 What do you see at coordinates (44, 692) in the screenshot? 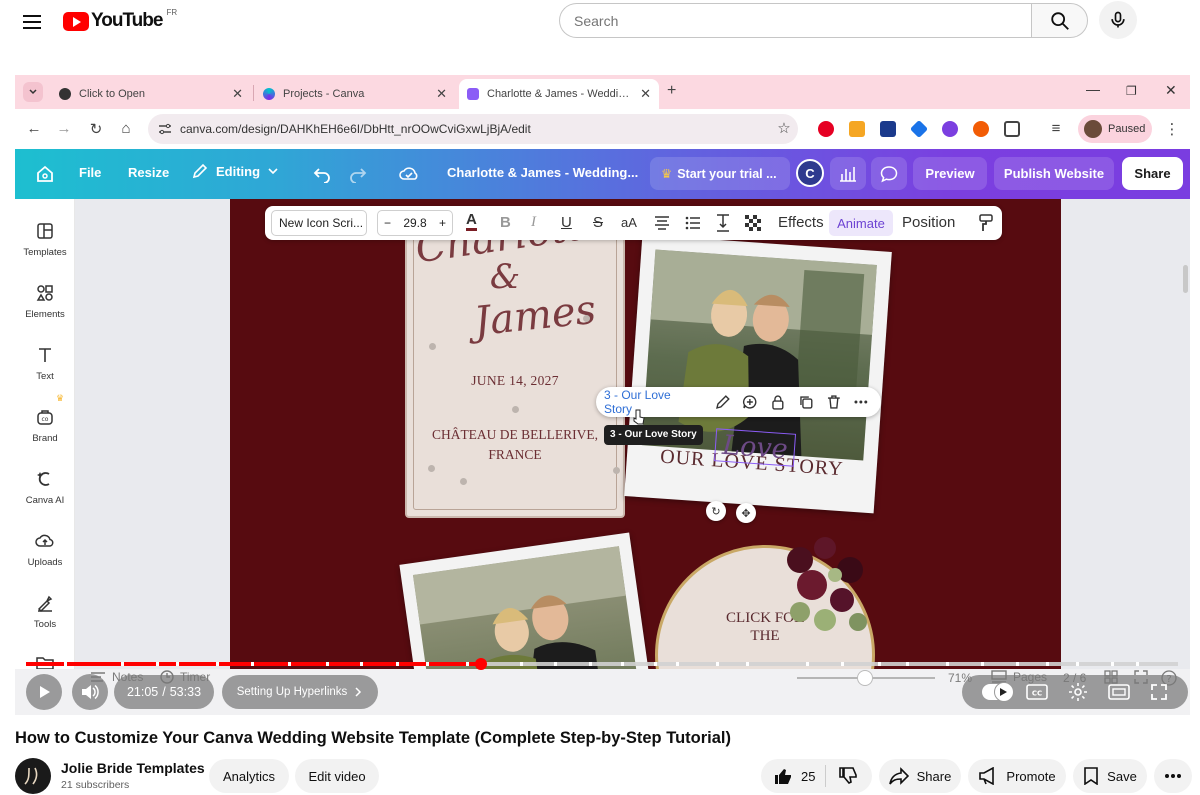
I see `play-button` at bounding box center [44, 692].